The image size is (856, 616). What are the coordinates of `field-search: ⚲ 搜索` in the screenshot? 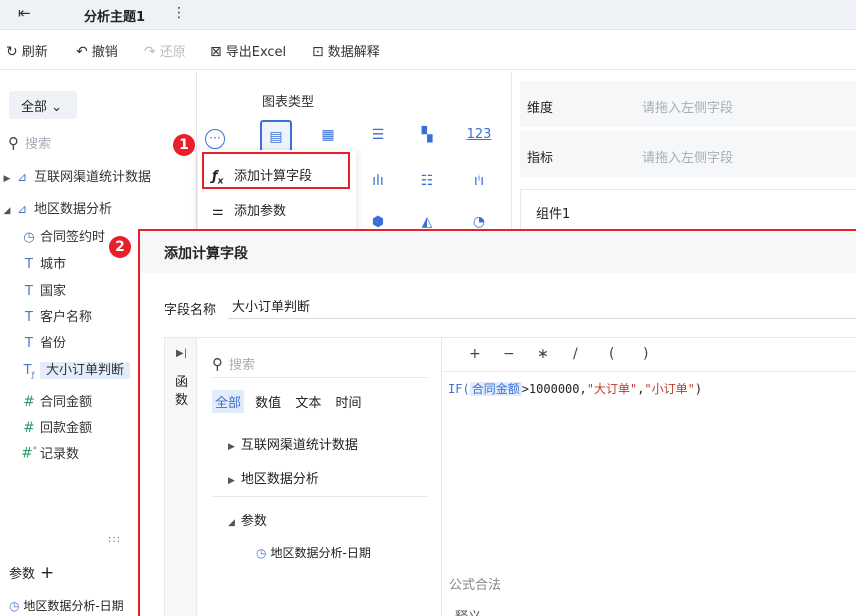 It's located at (29, 144).